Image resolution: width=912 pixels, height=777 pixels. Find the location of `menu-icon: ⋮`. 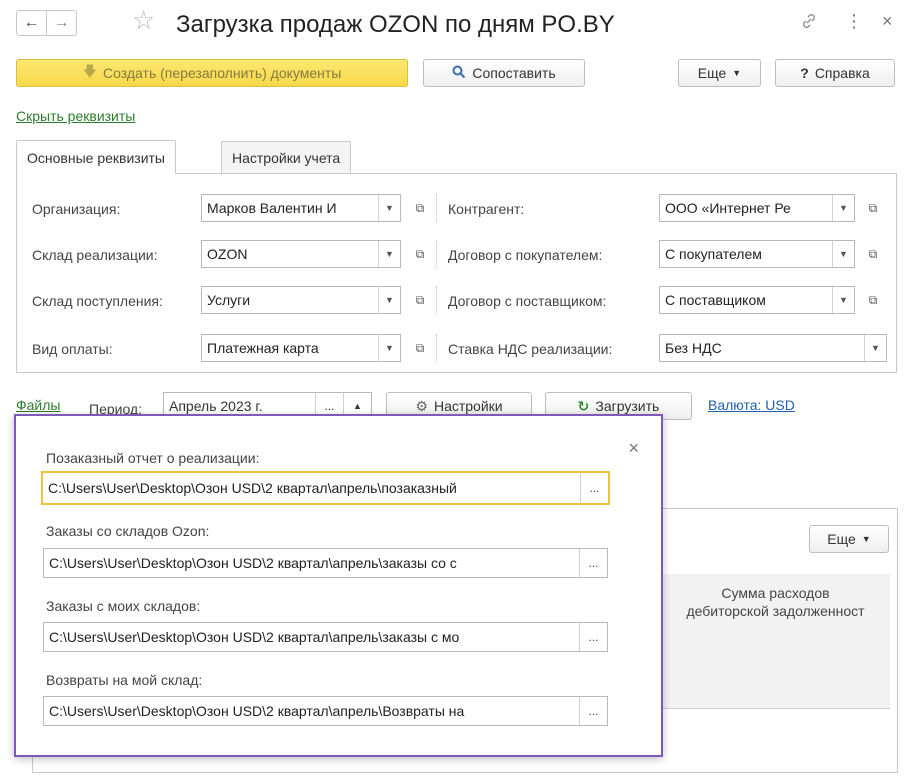

menu-icon: ⋮ is located at coordinates (854, 21).